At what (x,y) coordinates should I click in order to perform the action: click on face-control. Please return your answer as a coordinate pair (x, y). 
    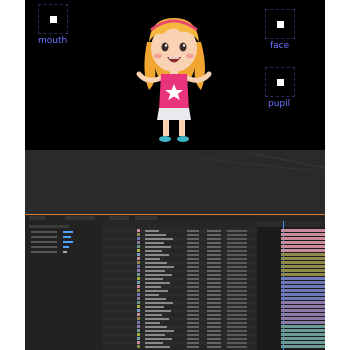
    Looking at the image, I should click on (280, 24).